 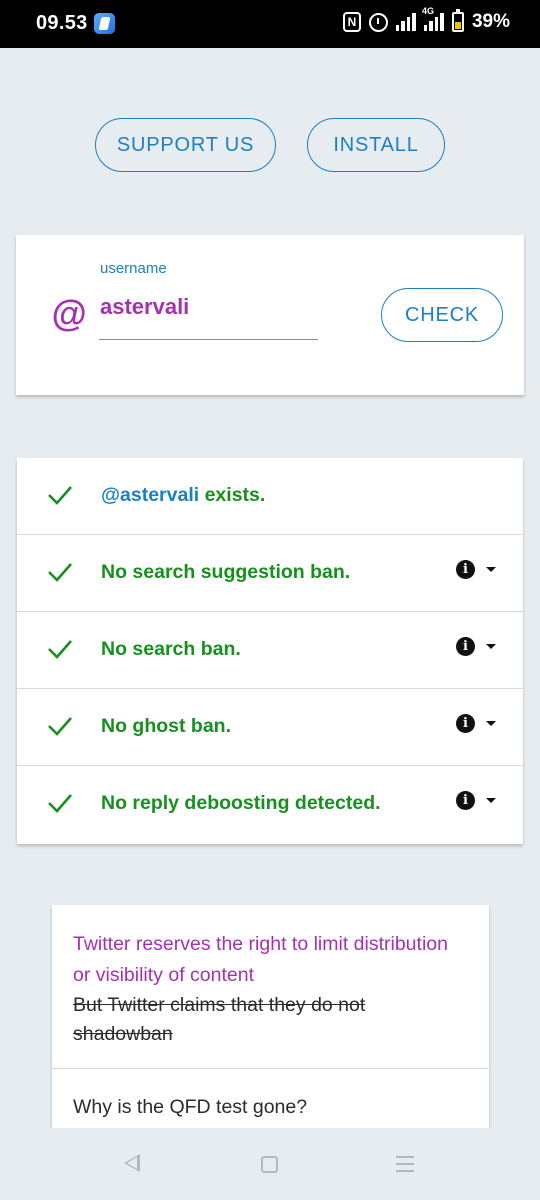 I want to click on faq-question-link: Why is the QFD test gone?, so click(x=190, y=1107).